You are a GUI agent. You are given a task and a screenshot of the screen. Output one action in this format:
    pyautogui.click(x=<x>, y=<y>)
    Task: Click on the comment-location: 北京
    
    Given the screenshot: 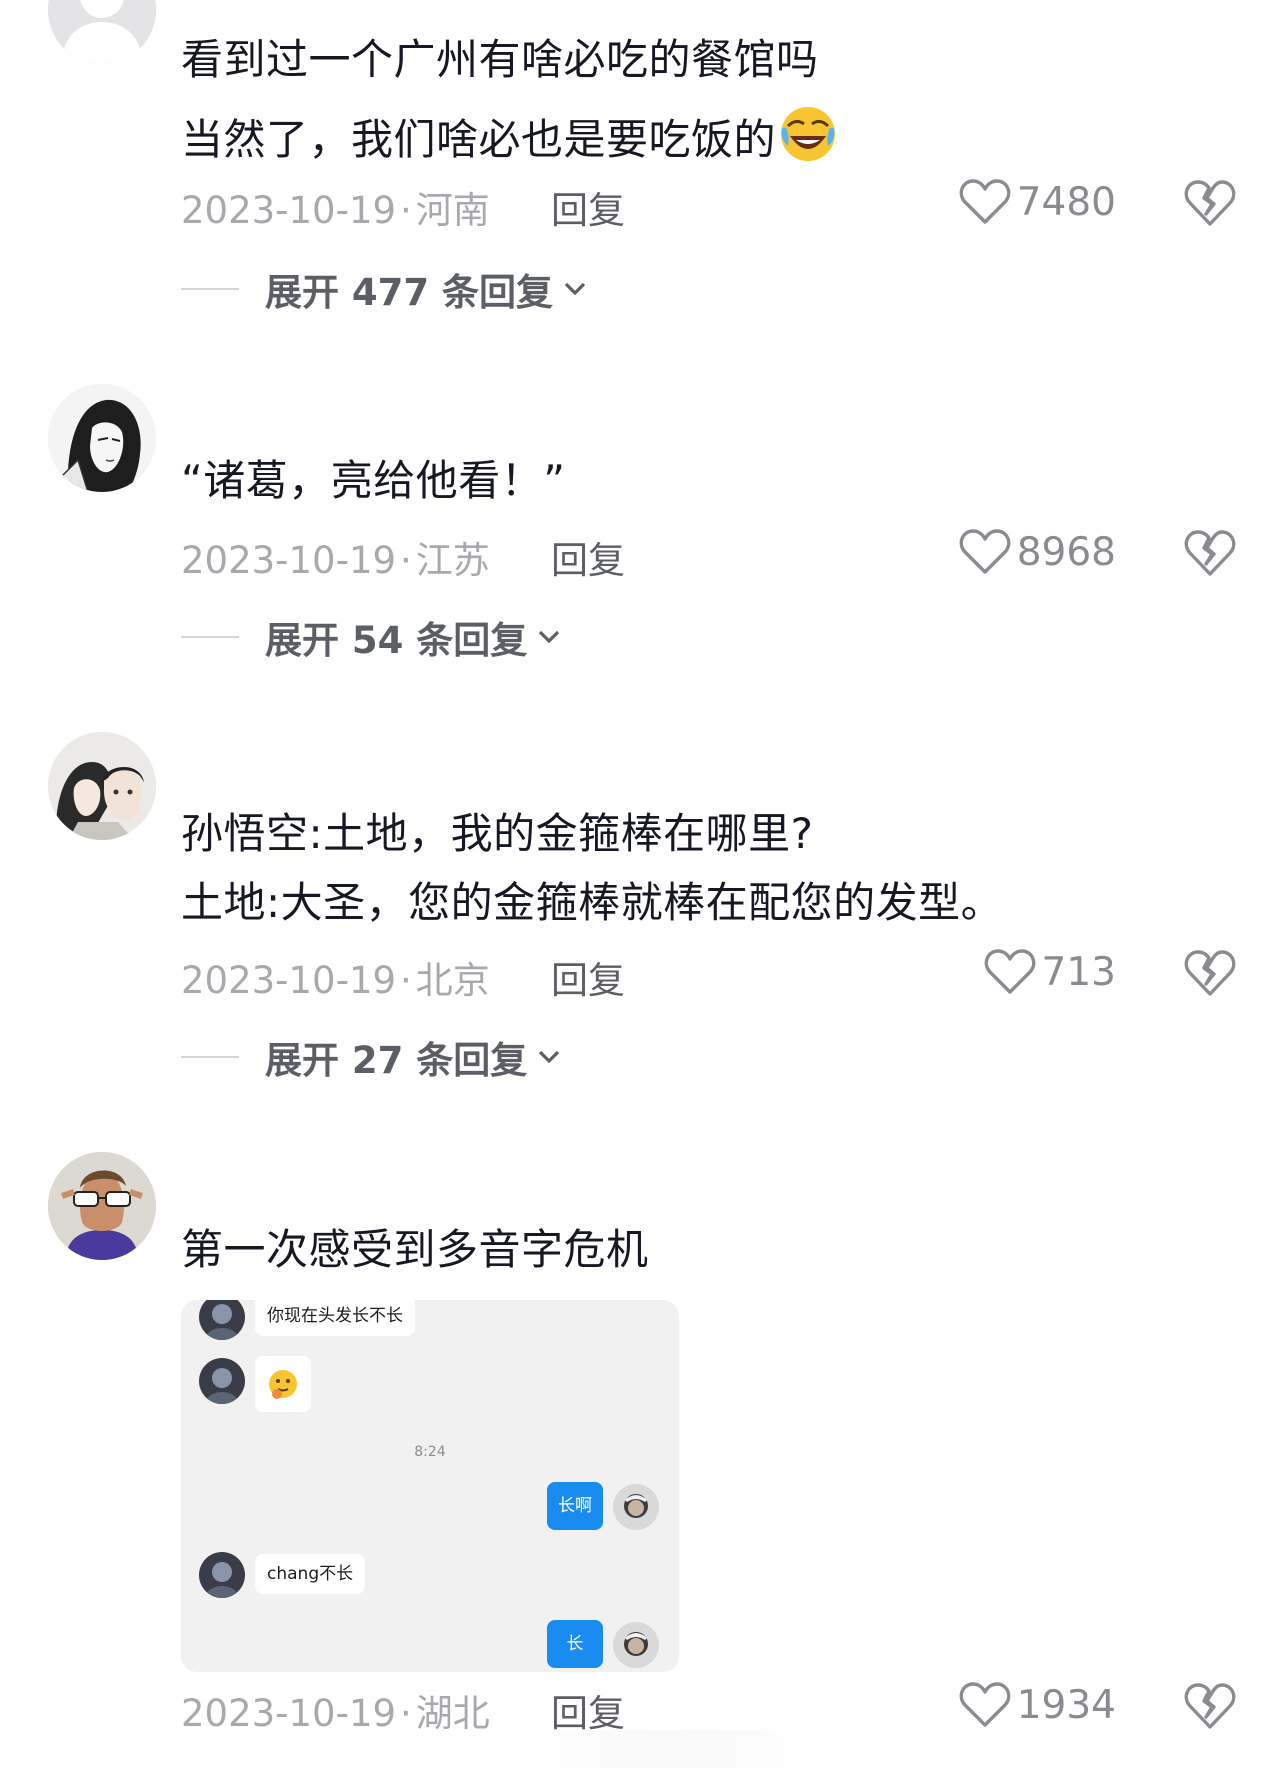 What is the action you would take?
    pyautogui.click(x=452, y=980)
    